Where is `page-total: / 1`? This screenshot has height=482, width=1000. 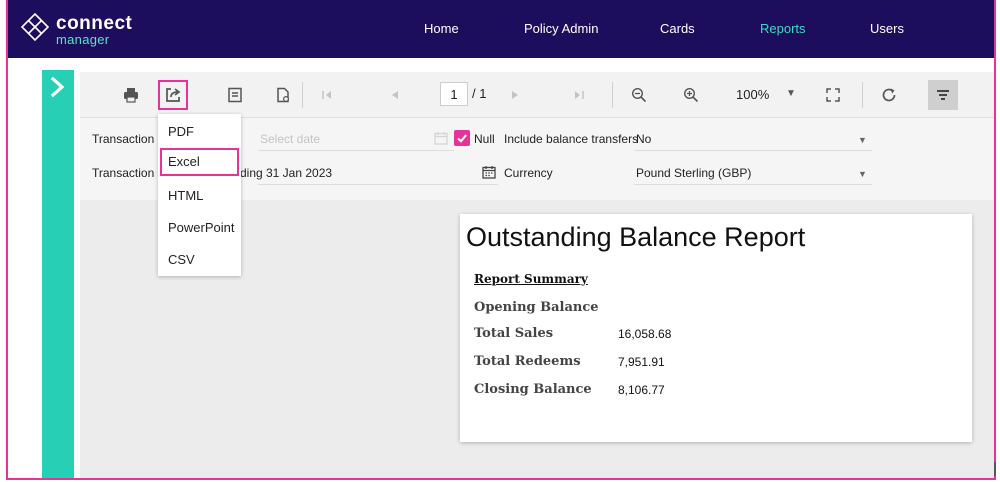 page-total: / 1 is located at coordinates (479, 93).